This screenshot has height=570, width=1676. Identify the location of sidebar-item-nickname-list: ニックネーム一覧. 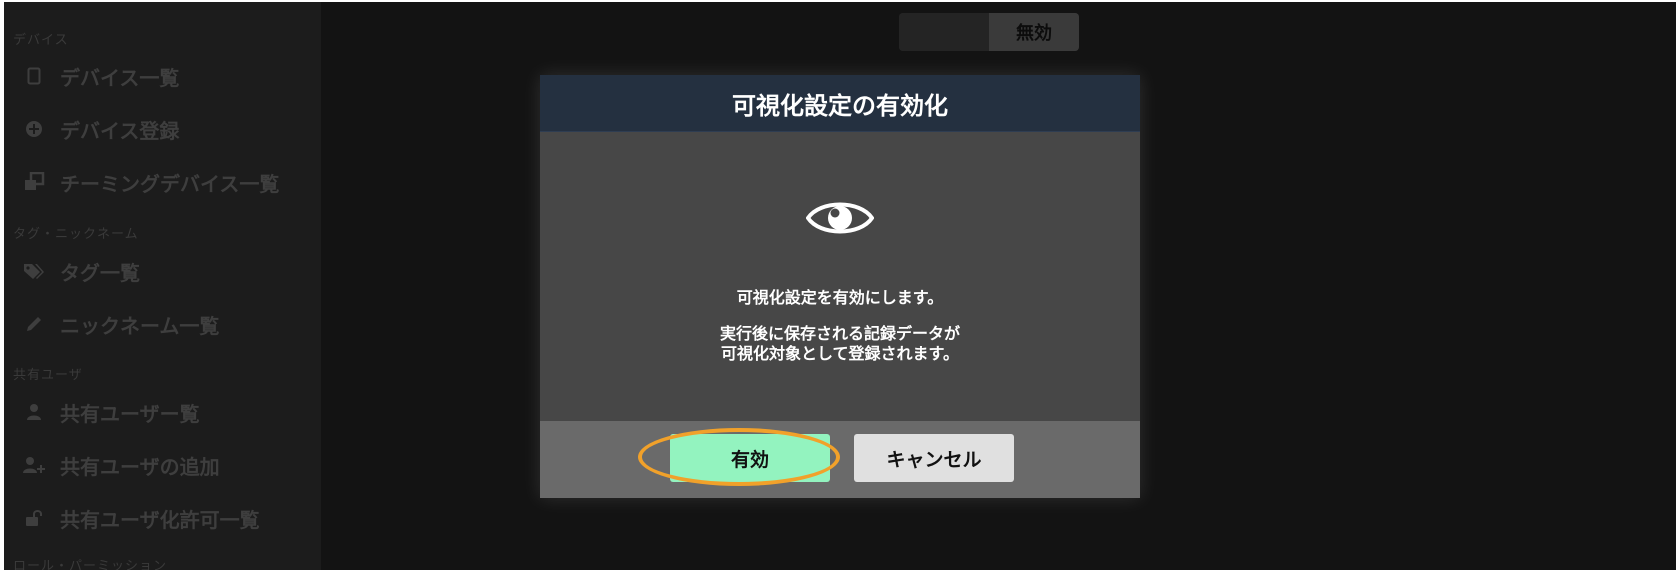
(120, 324).